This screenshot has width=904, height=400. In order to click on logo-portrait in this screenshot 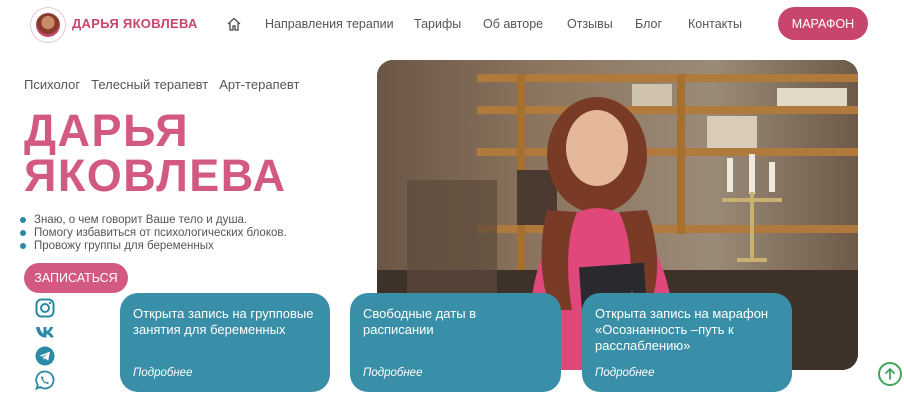, I will do `click(48, 25)`.